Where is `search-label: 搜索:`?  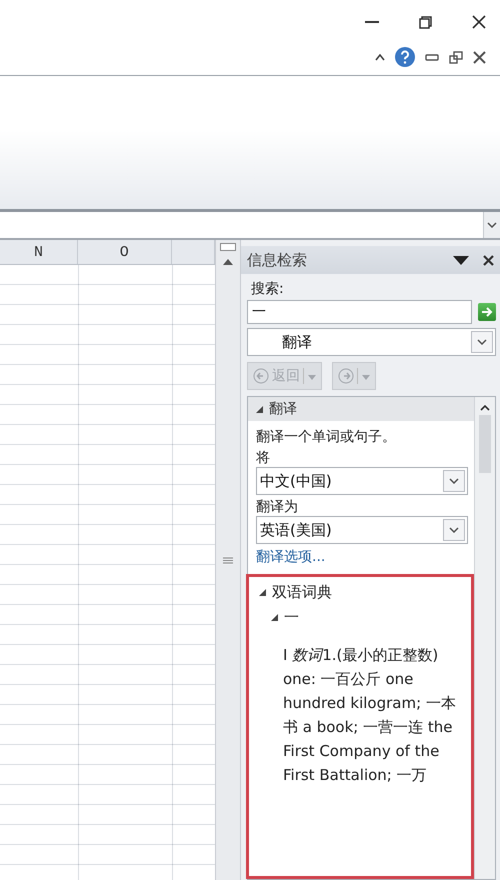
search-label: 搜索: is located at coordinates (268, 289).